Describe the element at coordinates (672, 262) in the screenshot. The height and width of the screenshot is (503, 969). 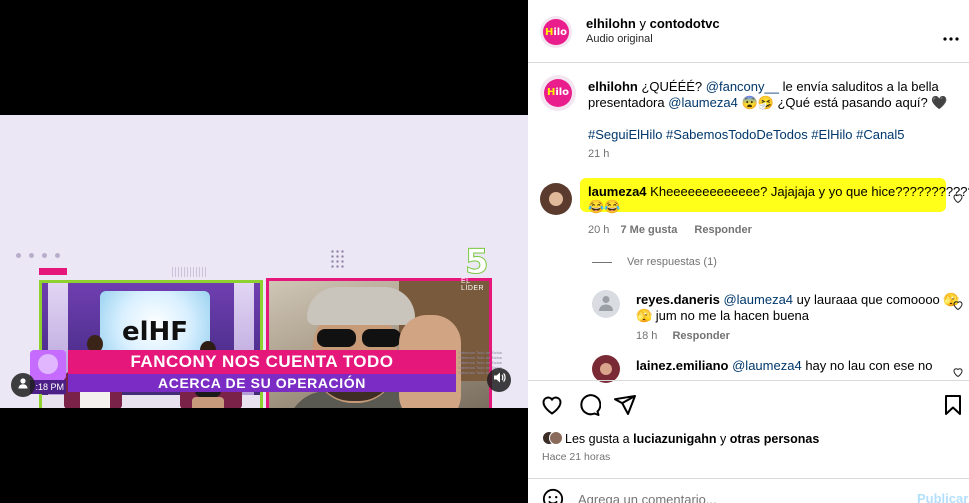
I see `view-replies-button: Ver respuestas (1)` at that location.